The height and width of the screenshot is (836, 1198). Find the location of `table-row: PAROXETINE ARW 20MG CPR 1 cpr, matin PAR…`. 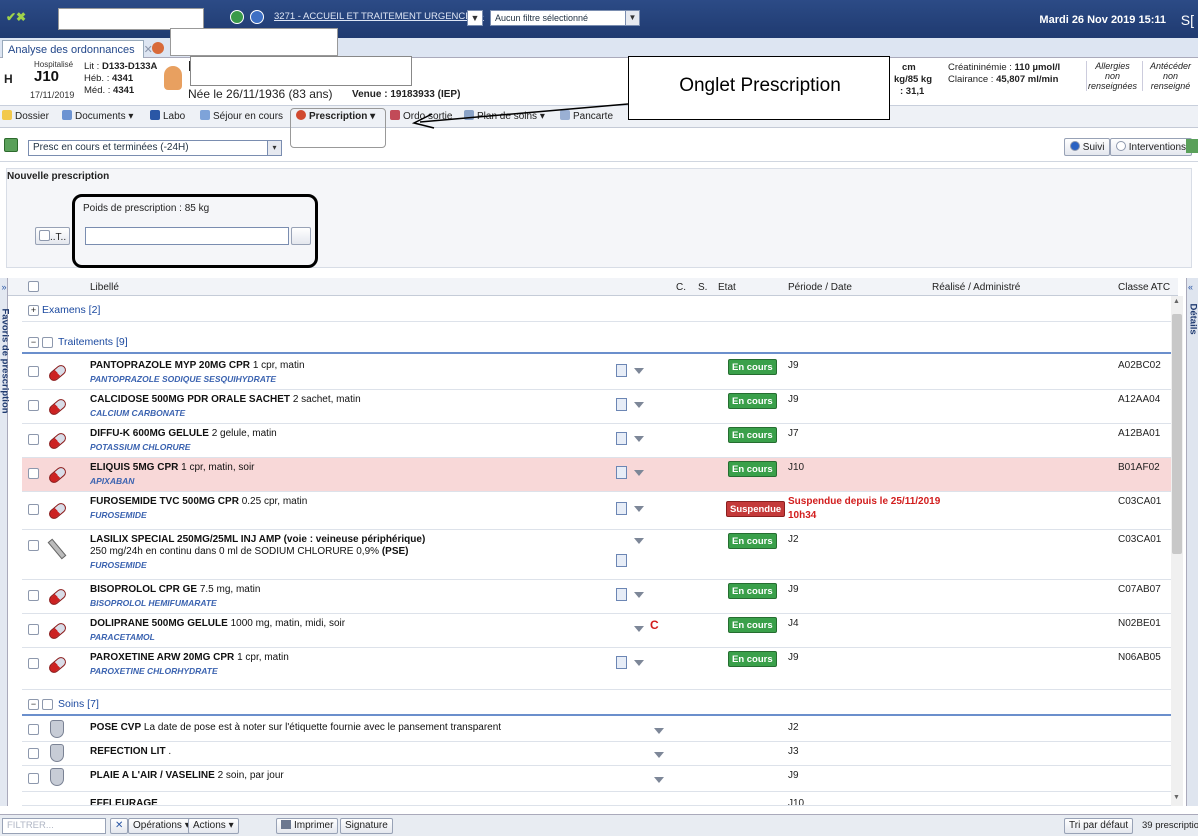

table-row: PAROXETINE ARW 20MG CPR 1 cpr, matin PAR… is located at coordinates (597, 669).